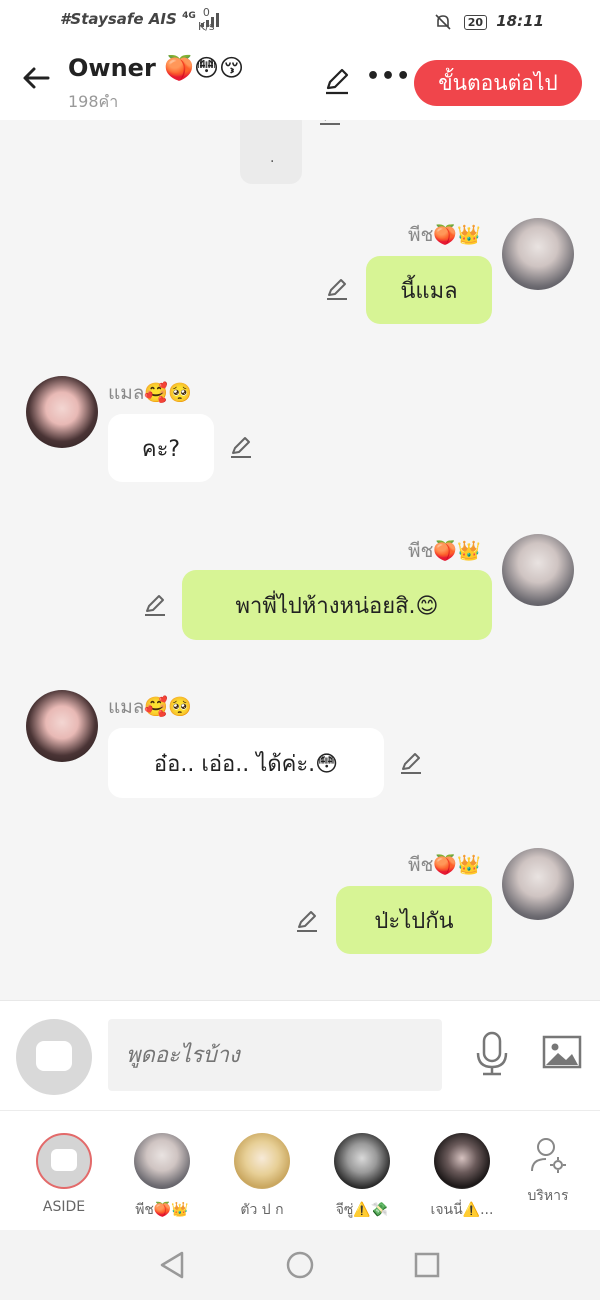 Image resolution: width=600 pixels, height=1300 pixels. I want to click on chat-title: Owner 🍑😳😚, so click(156, 68).